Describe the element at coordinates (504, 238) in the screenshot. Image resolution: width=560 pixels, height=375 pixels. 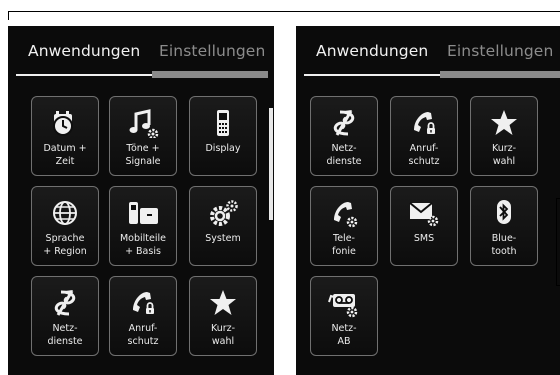
I see `tile-label-line: Blue-` at that location.